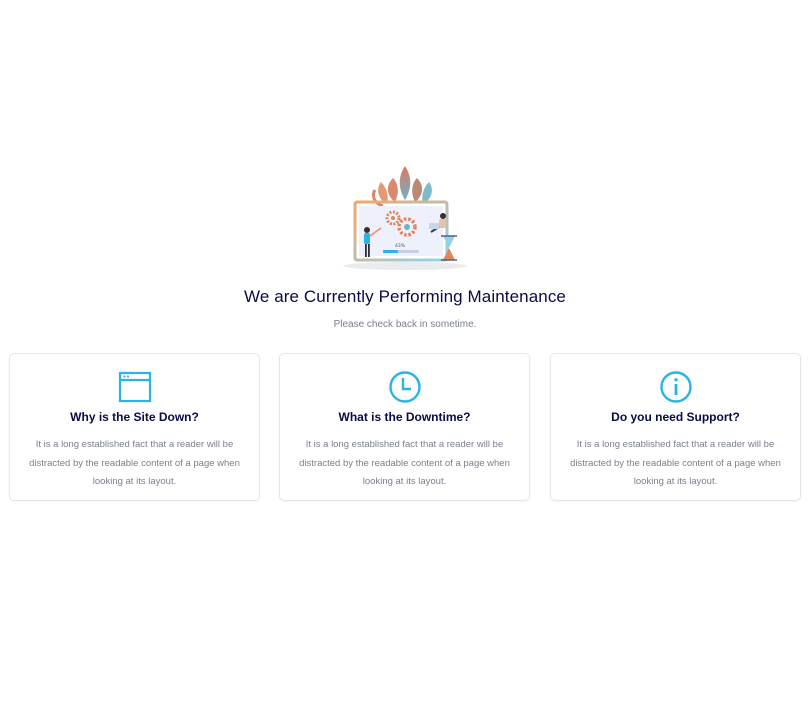 The width and height of the screenshot is (810, 726). Describe the element at coordinates (404, 387) in the screenshot. I see `clock-icon` at that location.